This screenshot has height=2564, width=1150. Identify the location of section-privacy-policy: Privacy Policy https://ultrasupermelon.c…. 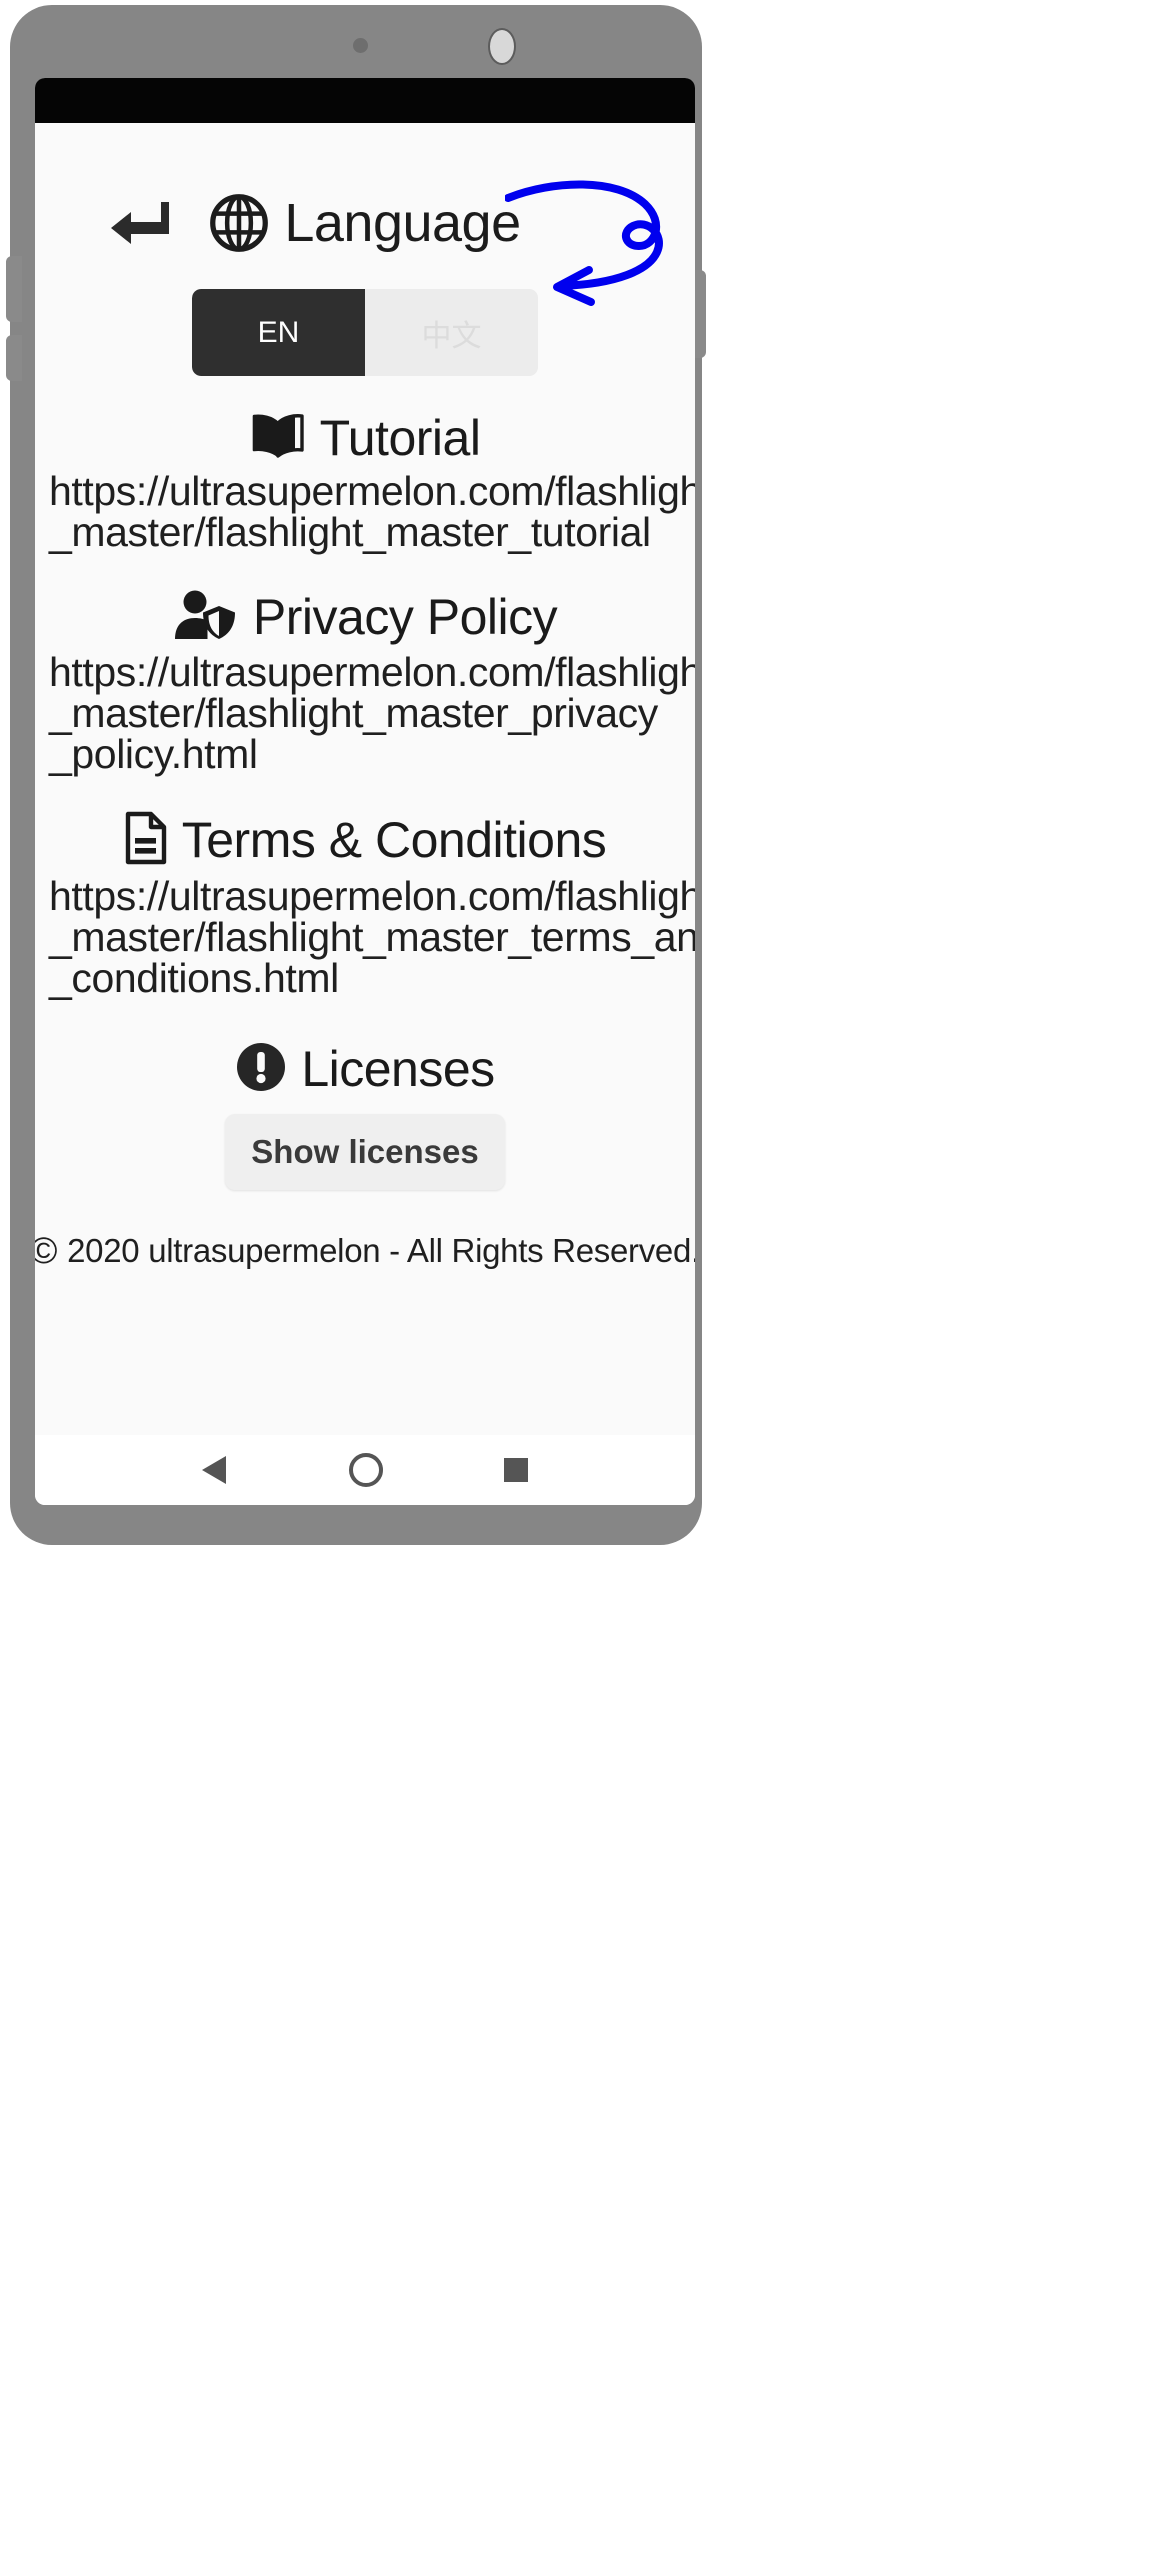
(365, 682).